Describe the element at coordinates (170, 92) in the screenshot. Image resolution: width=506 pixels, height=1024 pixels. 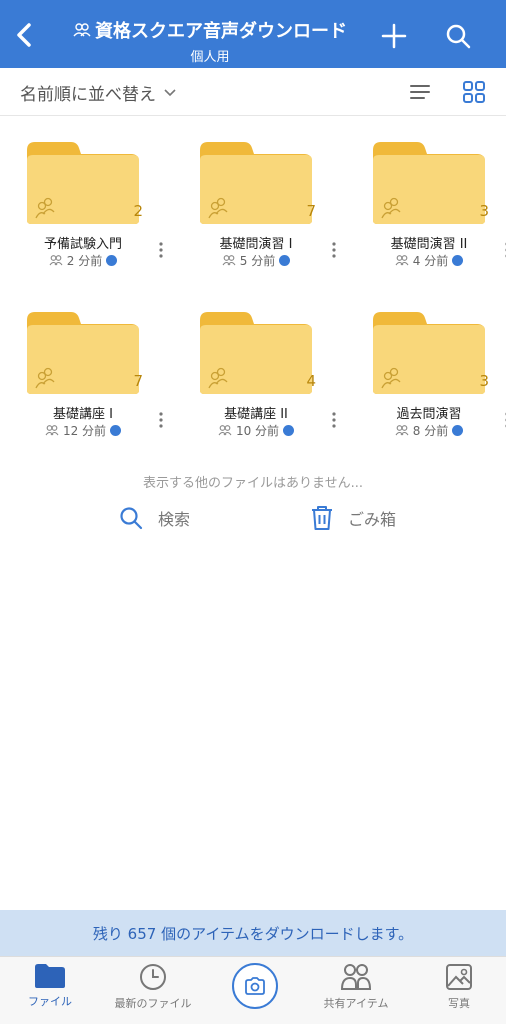
I see `chevron-down-icon` at that location.